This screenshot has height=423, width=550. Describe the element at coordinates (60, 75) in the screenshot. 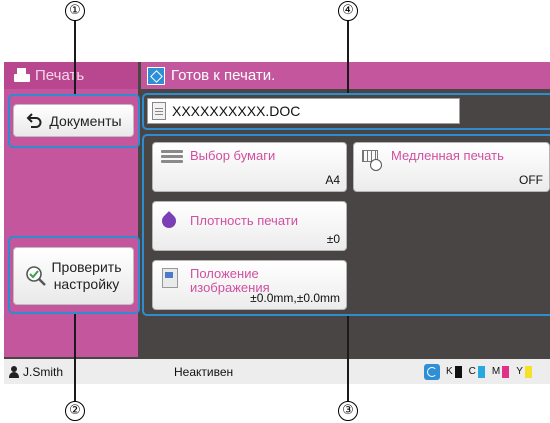

I see `sidebar-title-label: Печать` at that location.